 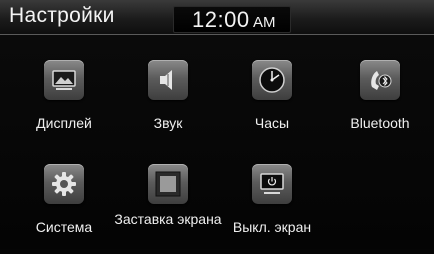 I want to click on header-bar: Настройки 12:00 AM, so click(x=217, y=17).